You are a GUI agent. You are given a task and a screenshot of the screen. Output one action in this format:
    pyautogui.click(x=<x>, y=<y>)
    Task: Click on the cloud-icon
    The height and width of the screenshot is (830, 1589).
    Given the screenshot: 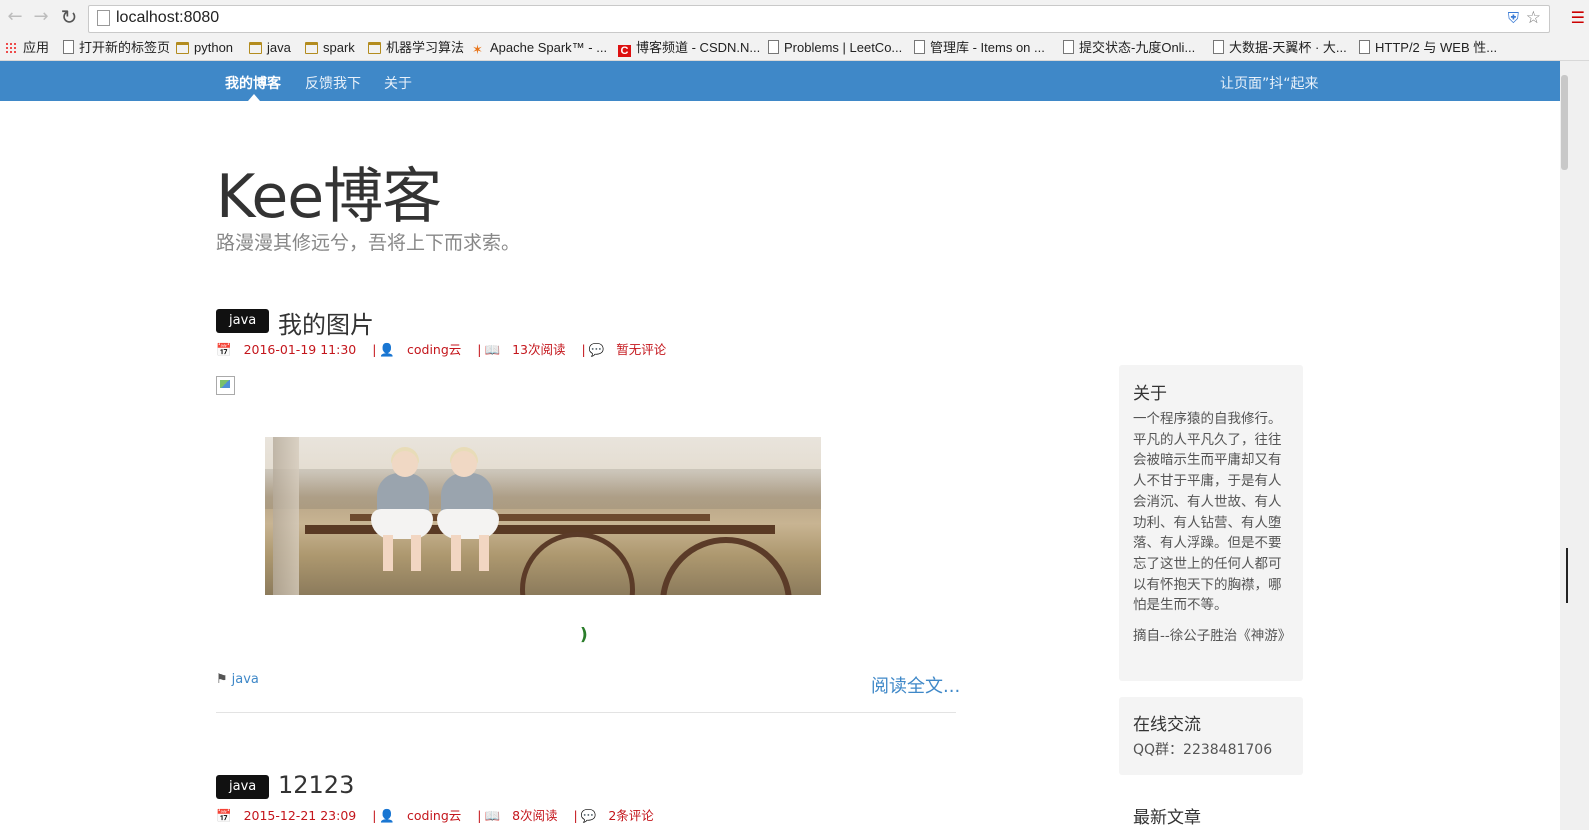 What is the action you would take?
    pyautogui.click(x=919, y=47)
    